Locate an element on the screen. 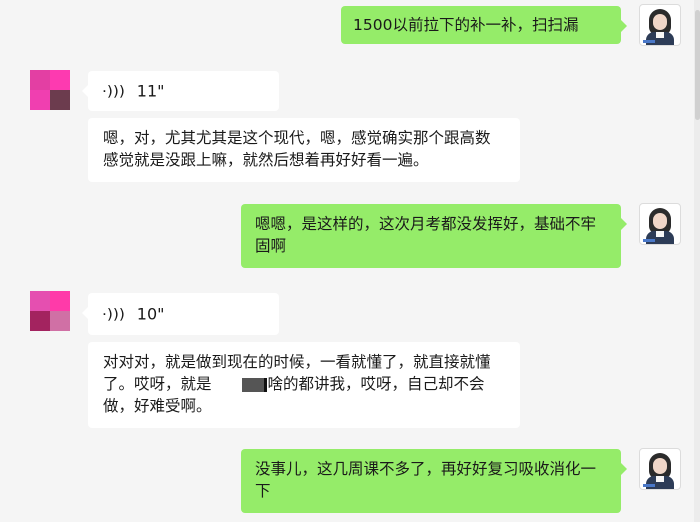 Image resolution: width=700 pixels, height=522 pixels. voice-duration: 11" is located at coordinates (150, 91).